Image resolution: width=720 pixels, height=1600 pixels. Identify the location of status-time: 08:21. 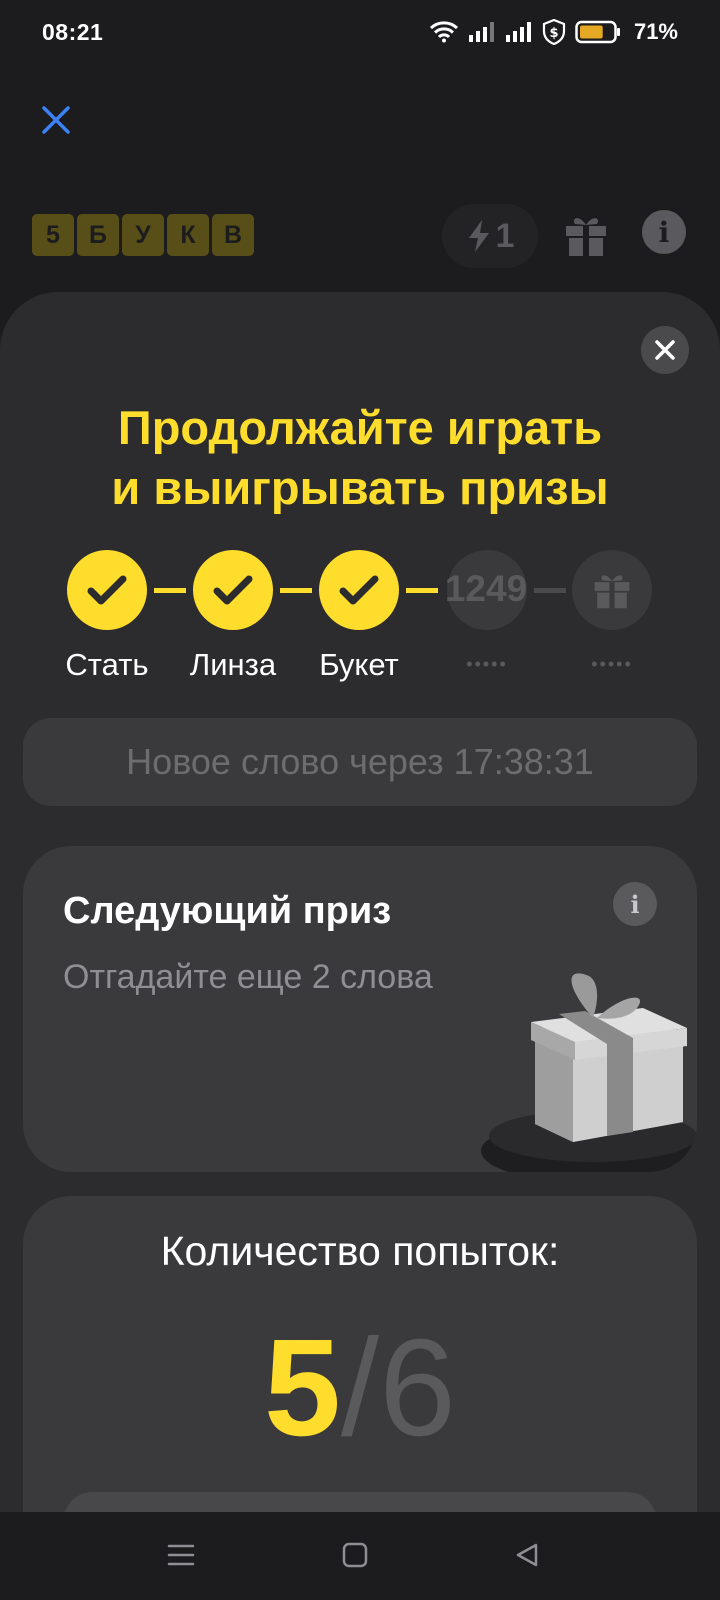
(73, 31).